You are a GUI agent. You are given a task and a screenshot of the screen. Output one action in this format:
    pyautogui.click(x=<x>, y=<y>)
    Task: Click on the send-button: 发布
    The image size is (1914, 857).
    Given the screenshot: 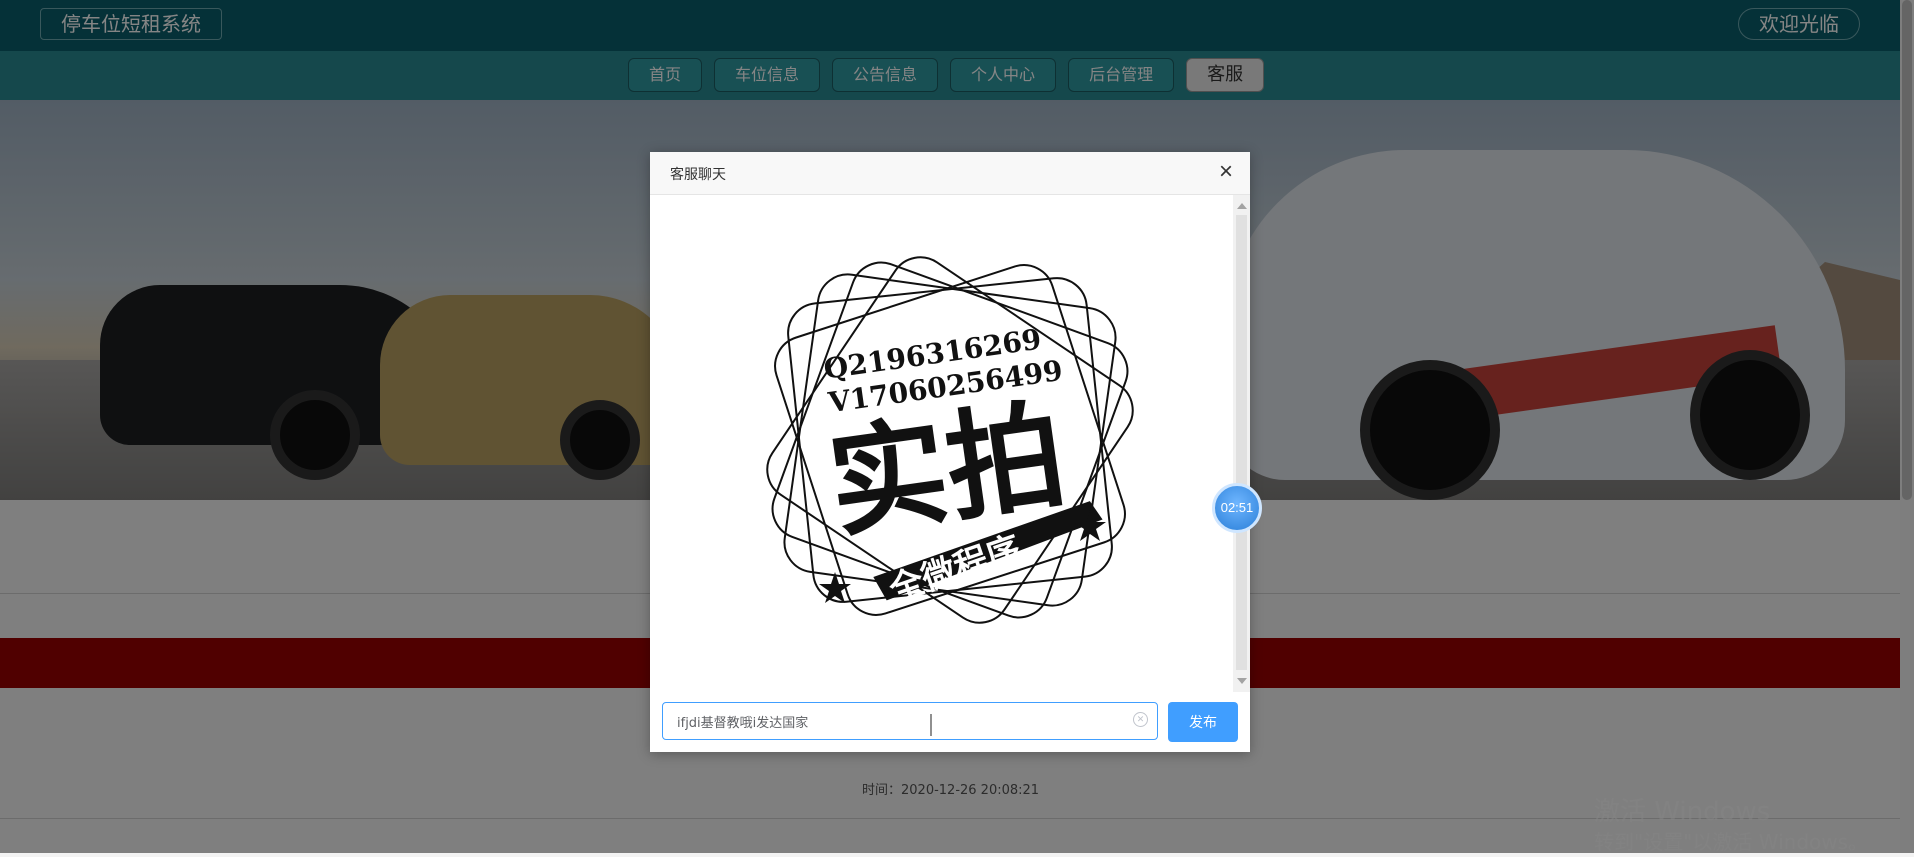 What is the action you would take?
    pyautogui.click(x=1203, y=722)
    